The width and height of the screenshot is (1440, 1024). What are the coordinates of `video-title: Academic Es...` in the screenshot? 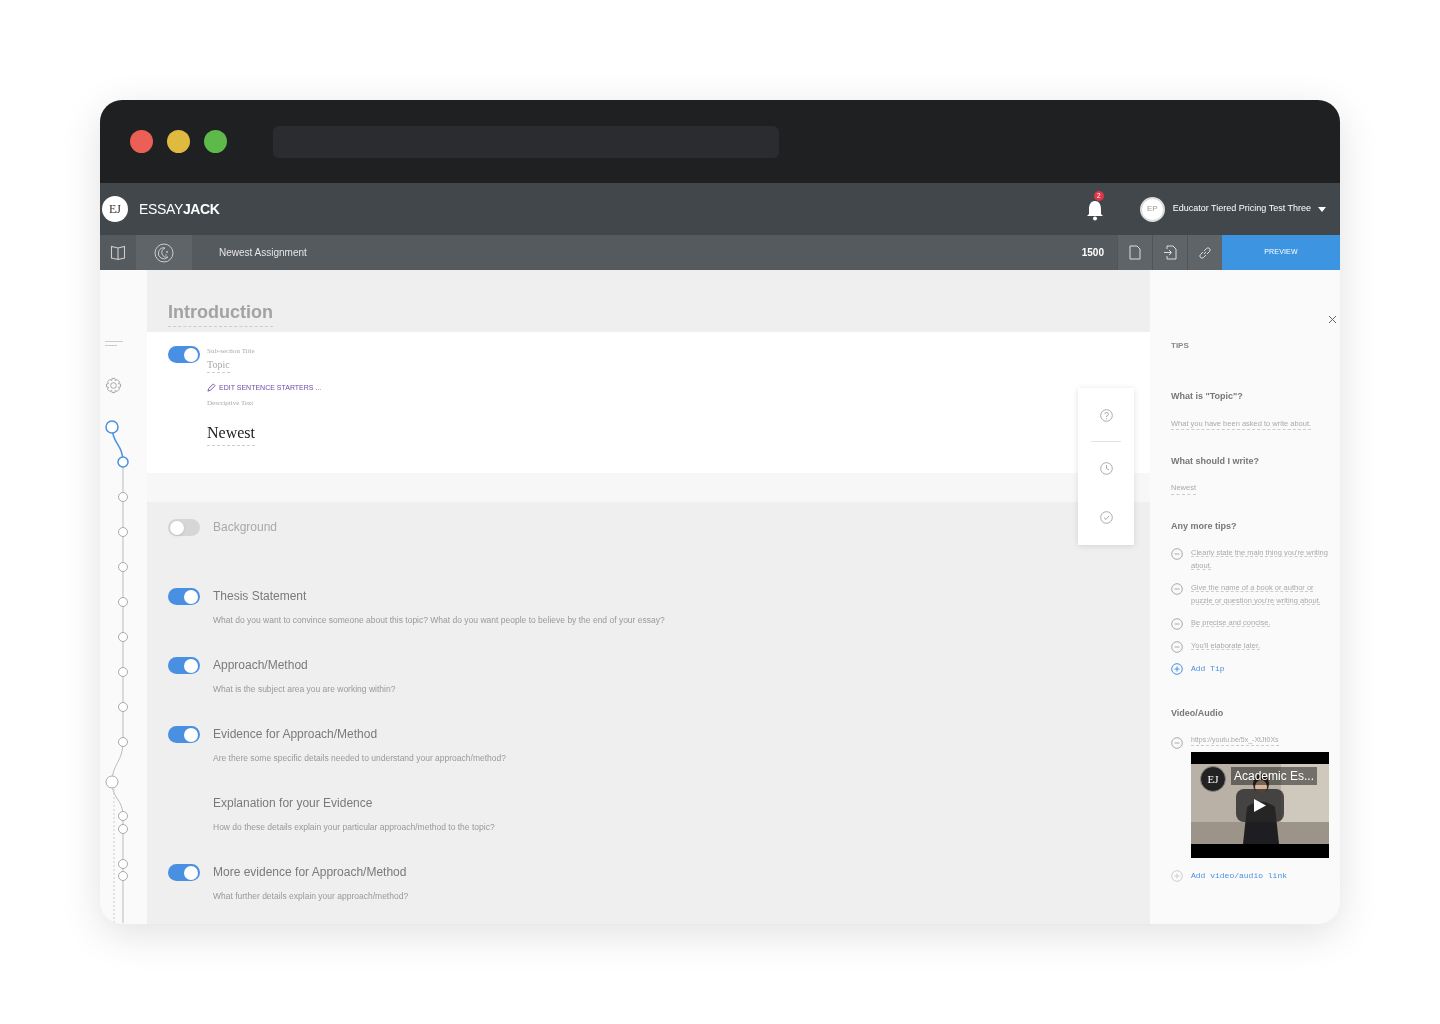 It's located at (1274, 776).